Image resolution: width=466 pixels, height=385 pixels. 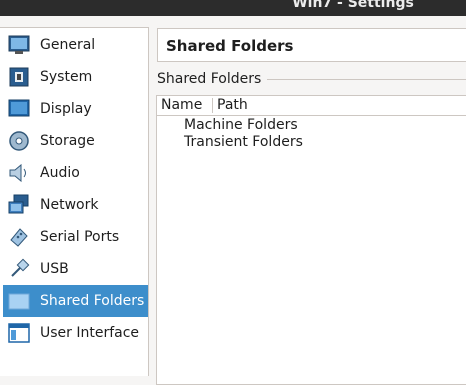 I want to click on sidebar-item-label: User Interface, so click(x=90, y=333).